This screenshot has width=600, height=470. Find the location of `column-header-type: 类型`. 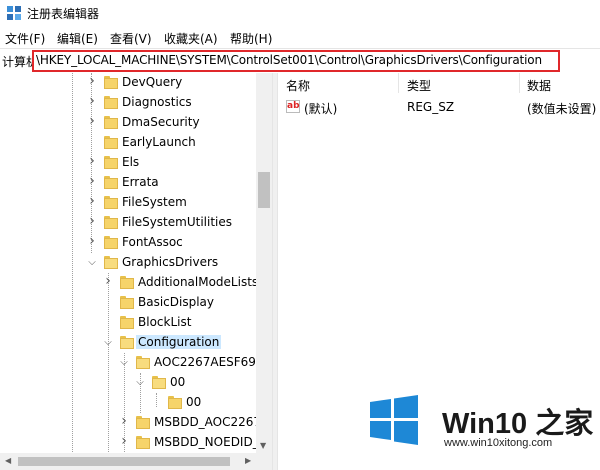

column-header-type: 类型 is located at coordinates (419, 85).